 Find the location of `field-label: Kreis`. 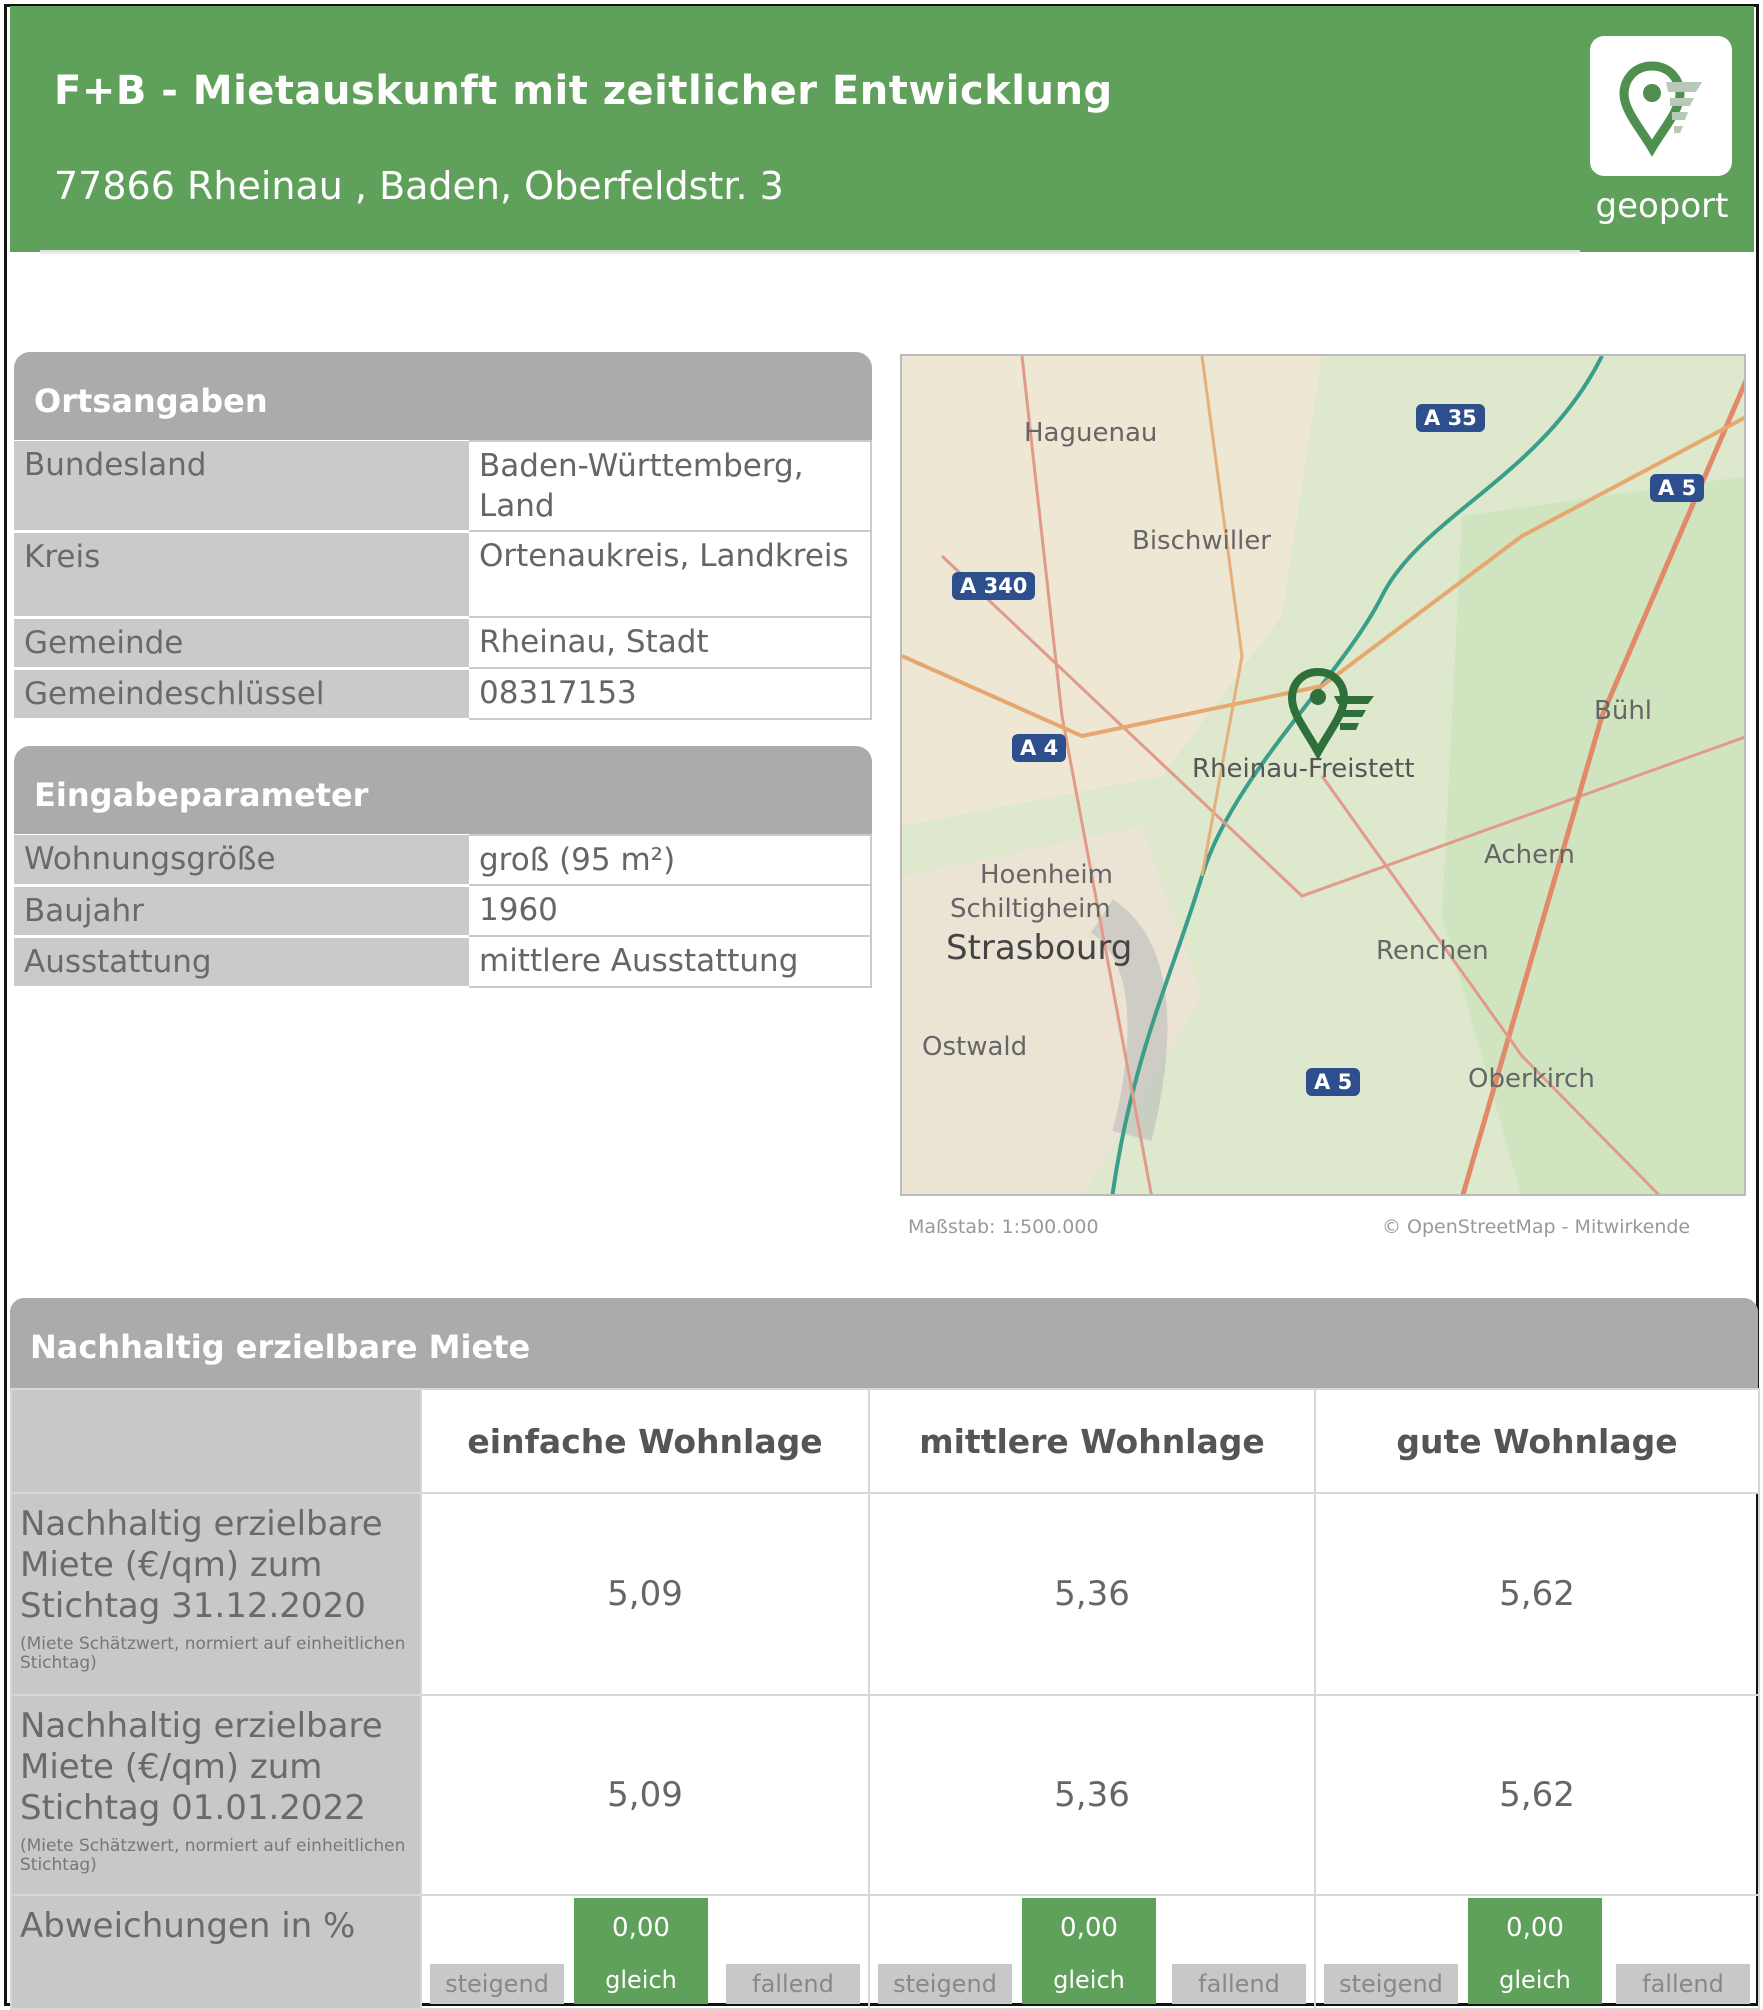

field-label: Kreis is located at coordinates (241, 575).